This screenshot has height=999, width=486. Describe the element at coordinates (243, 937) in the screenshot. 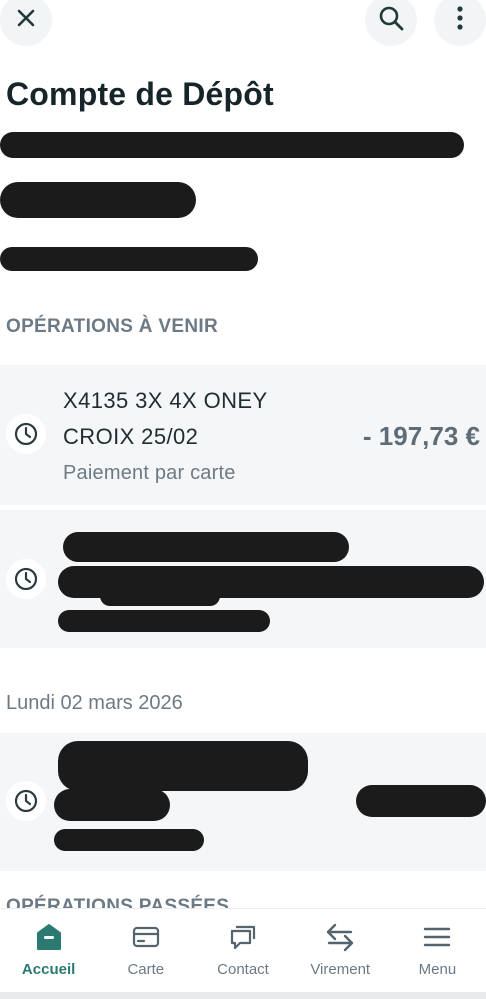

I see `chat-icon` at that location.